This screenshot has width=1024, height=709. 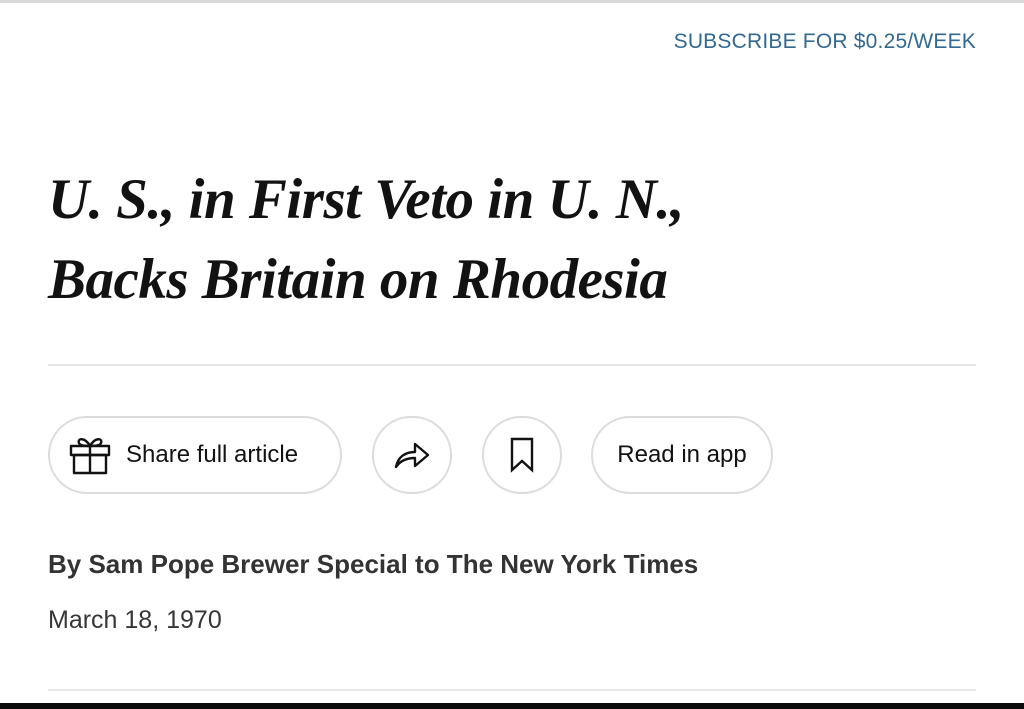 I want to click on share-arrow-icon, so click(x=412, y=455).